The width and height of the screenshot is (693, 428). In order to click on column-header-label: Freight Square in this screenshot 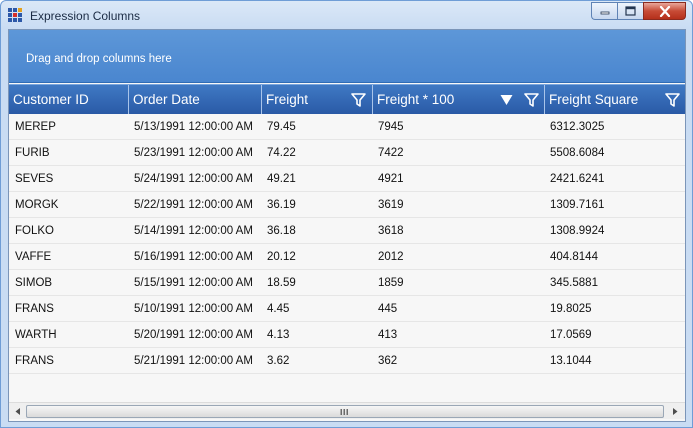, I will do `click(594, 99)`.